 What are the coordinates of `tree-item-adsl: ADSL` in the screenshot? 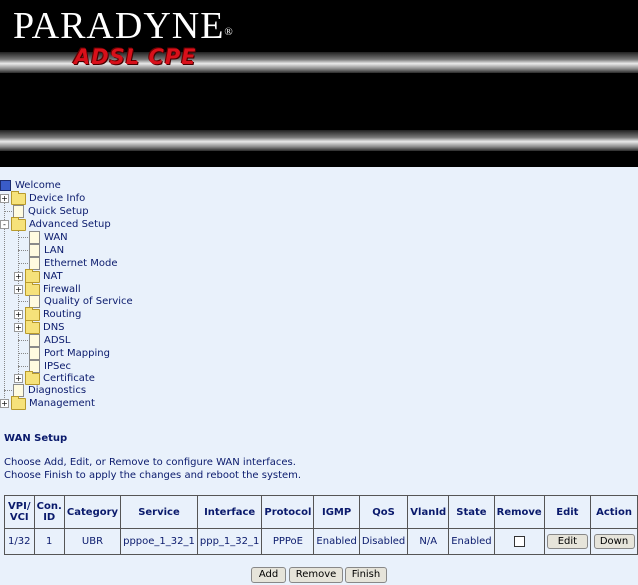 It's located at (48, 340).